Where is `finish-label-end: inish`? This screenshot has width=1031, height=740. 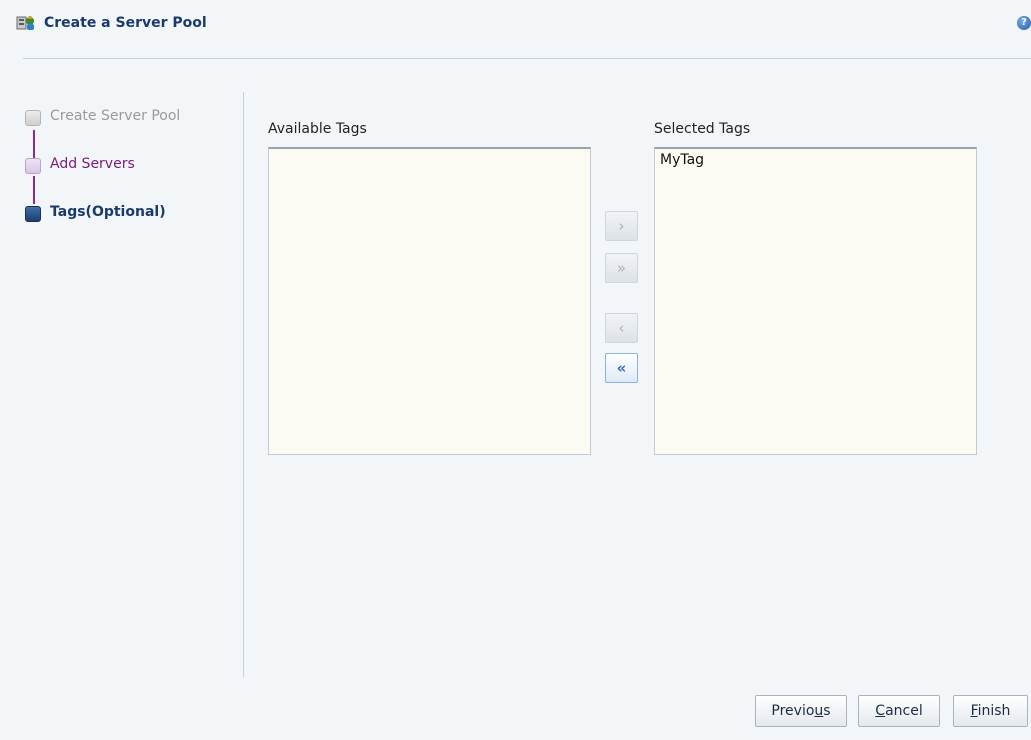
finish-label-end: inish is located at coordinates (994, 711).